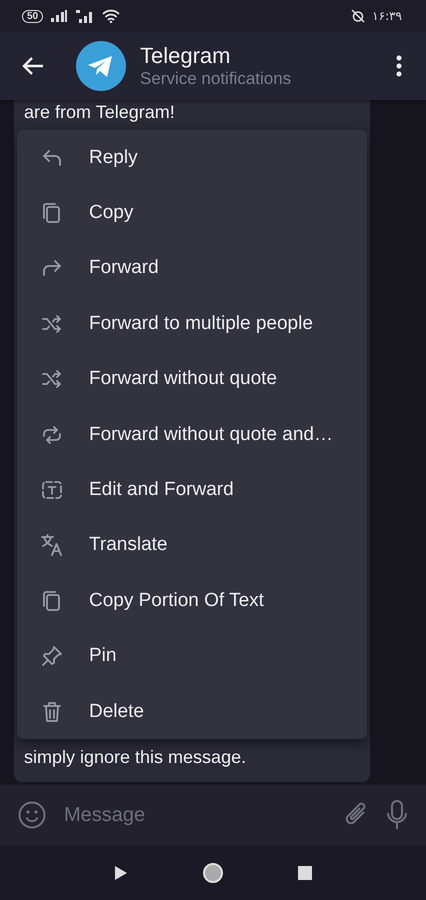 The width and height of the screenshot is (426, 900). Describe the element at coordinates (101, 66) in the screenshot. I see `telegram-avatar-icon` at that location.